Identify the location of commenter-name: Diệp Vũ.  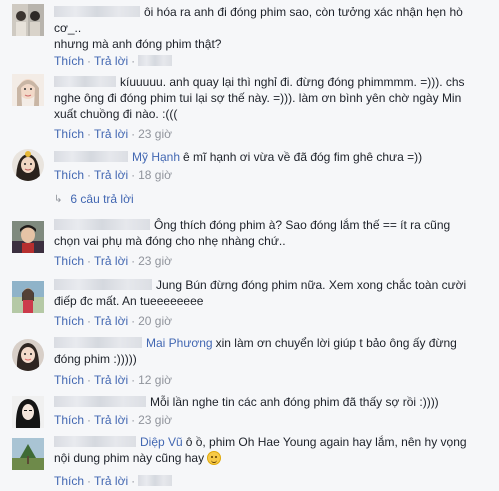
(161, 442).